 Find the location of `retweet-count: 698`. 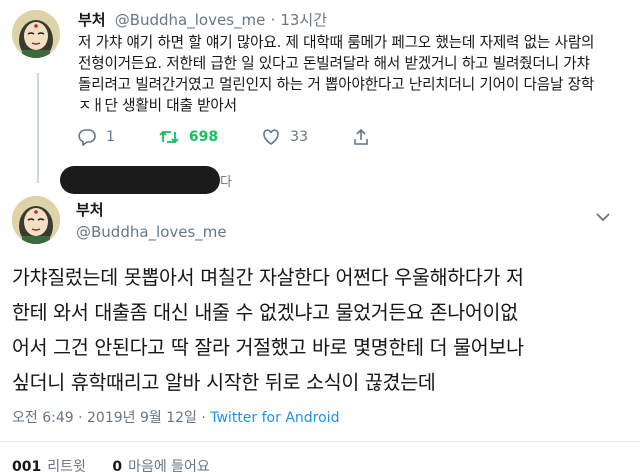

retweet-count: 698 is located at coordinates (203, 137).